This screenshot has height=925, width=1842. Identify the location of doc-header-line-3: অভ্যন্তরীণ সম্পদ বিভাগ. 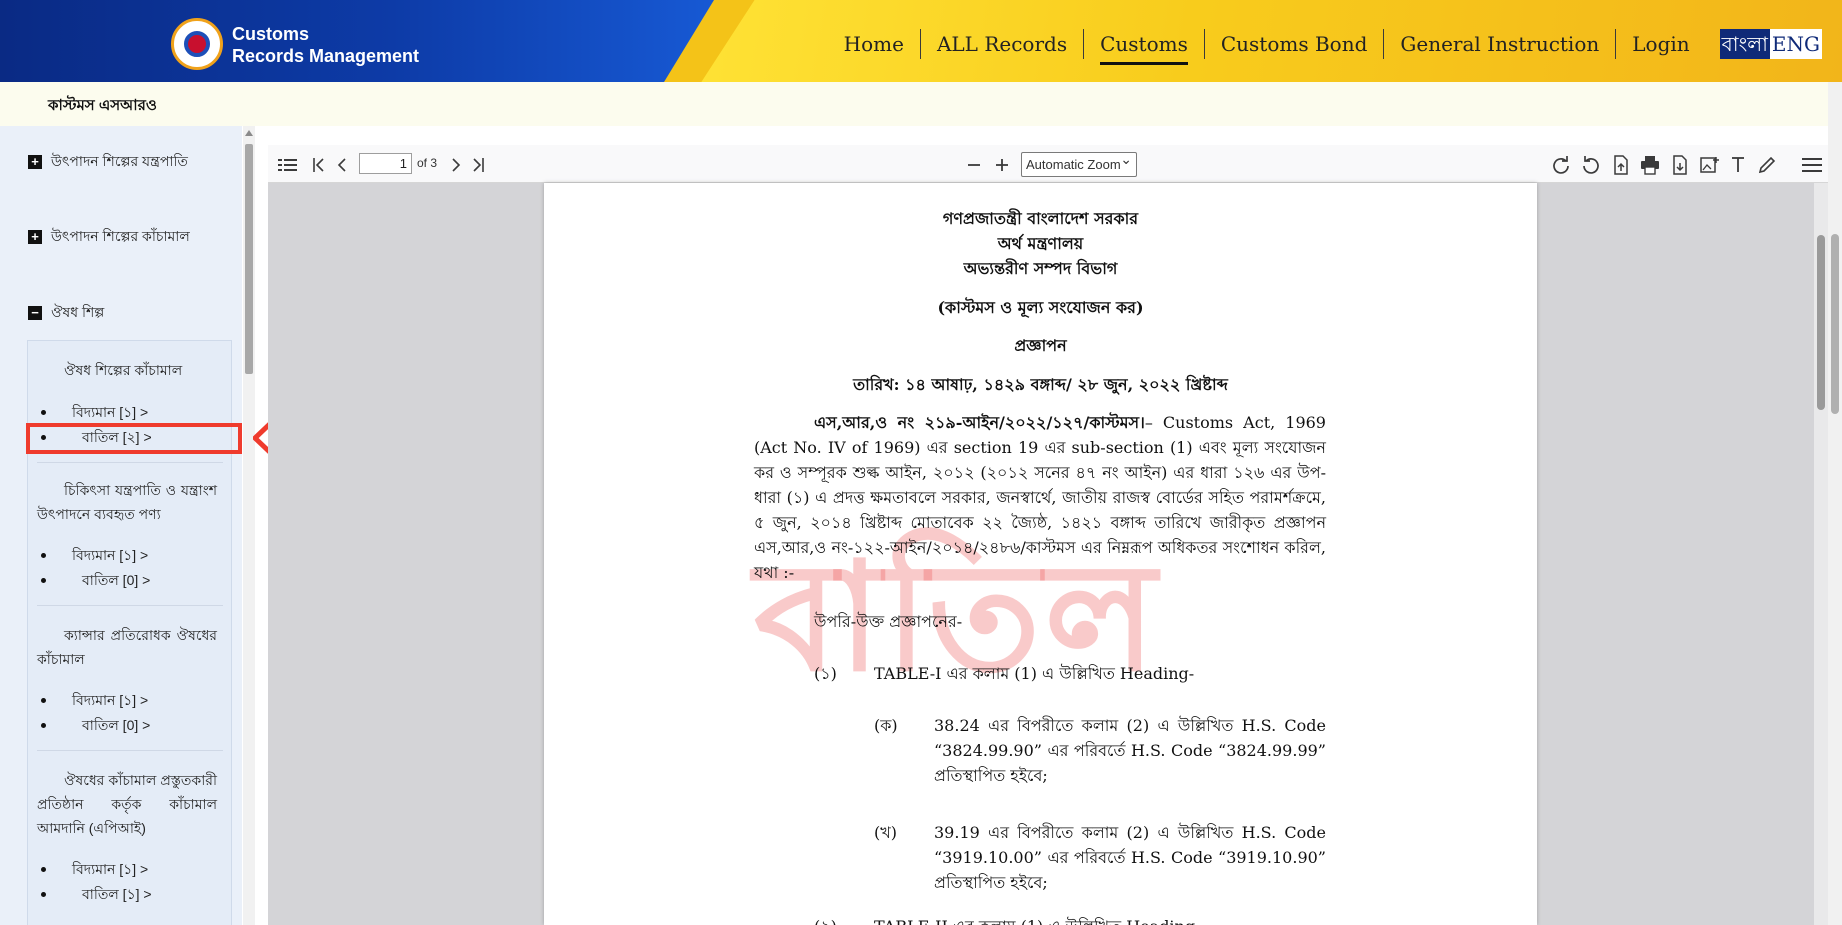
(1040, 268).